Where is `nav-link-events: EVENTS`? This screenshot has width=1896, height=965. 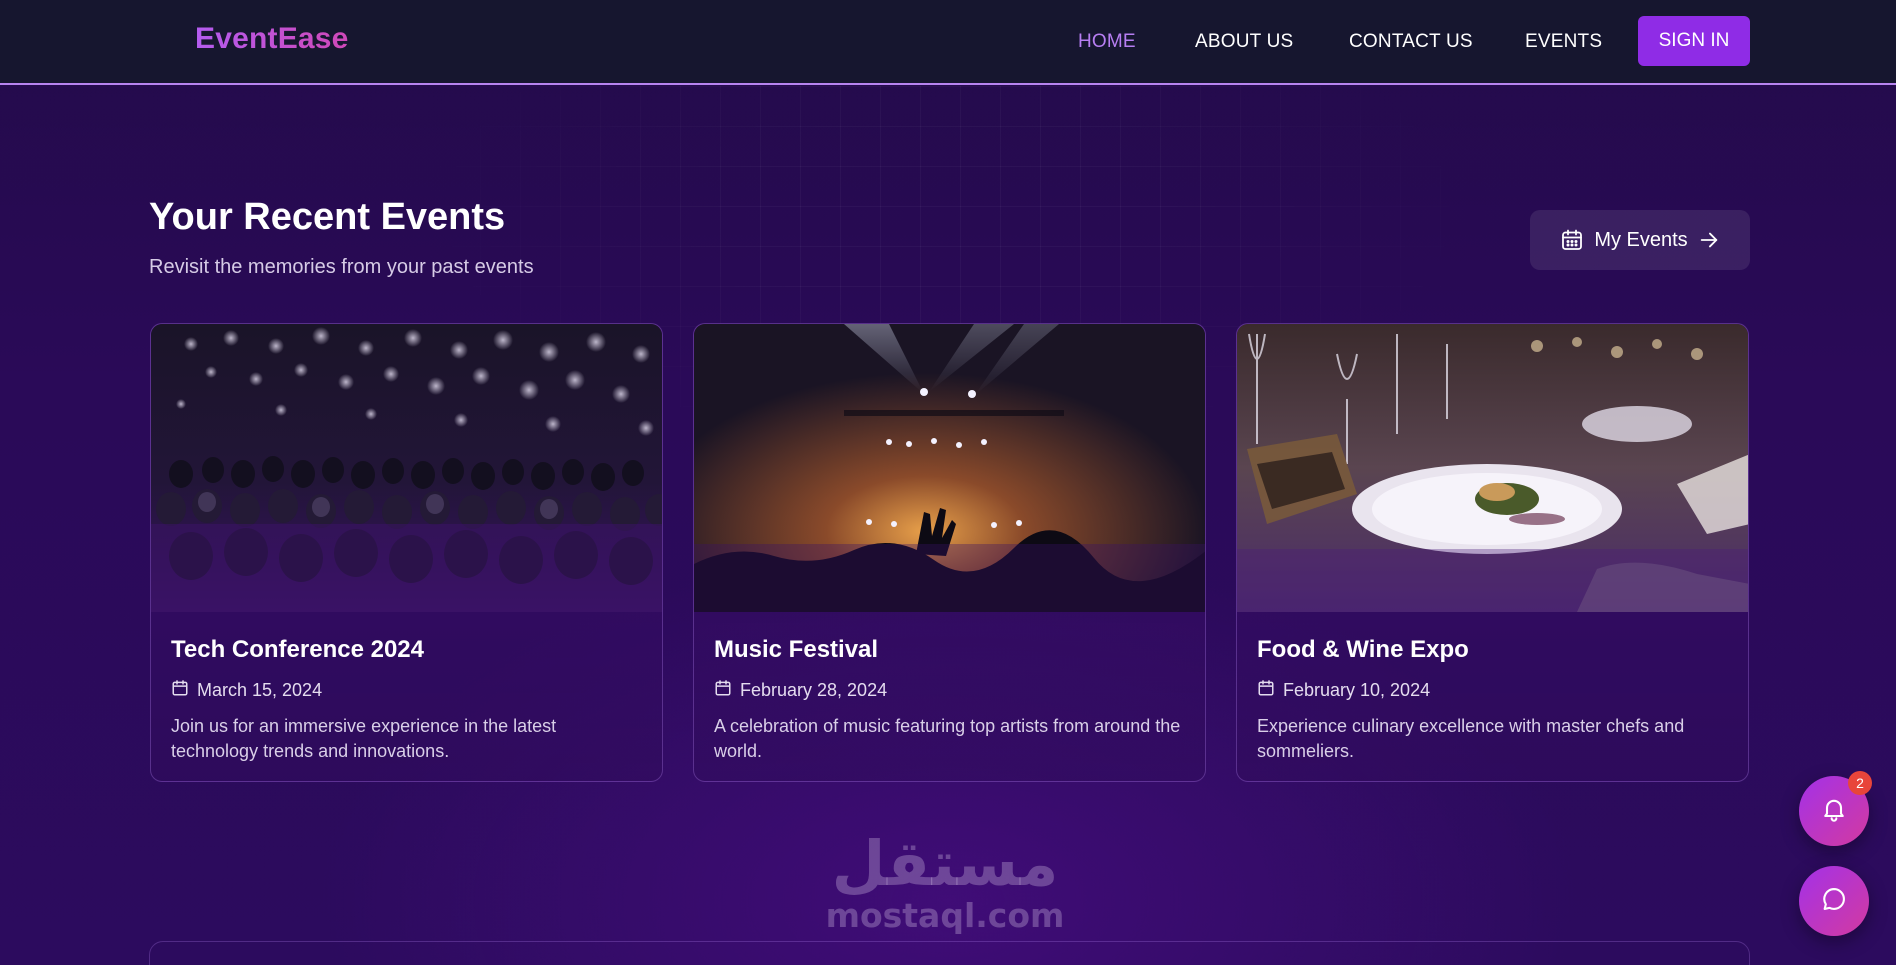
nav-link-events: EVENTS is located at coordinates (1563, 42).